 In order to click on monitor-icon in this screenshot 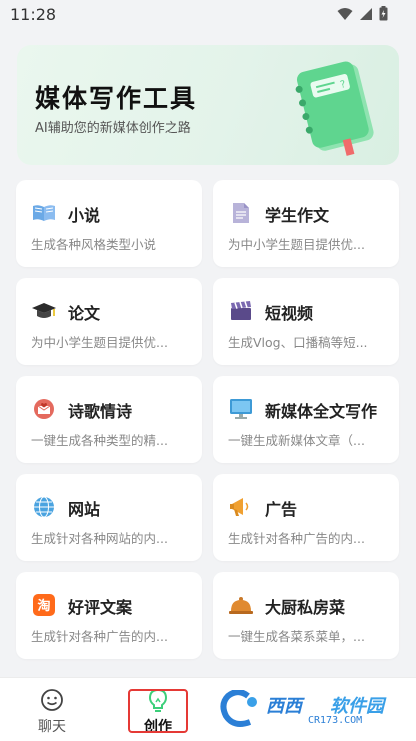, I will do `click(241, 409)`.